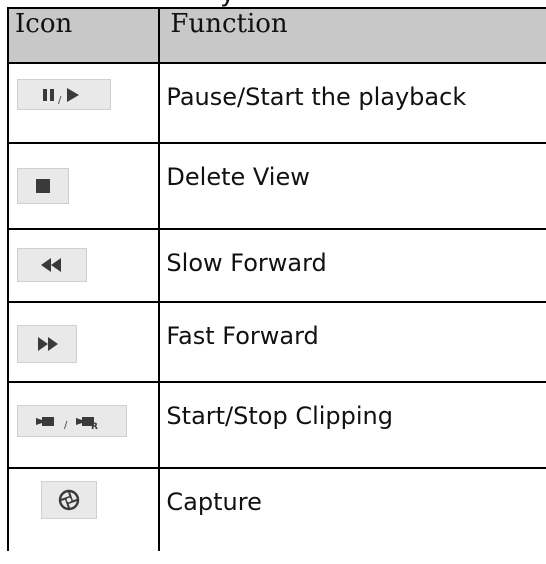  Describe the element at coordinates (229, 24) in the screenshot. I see `header-function-label: Function` at that location.